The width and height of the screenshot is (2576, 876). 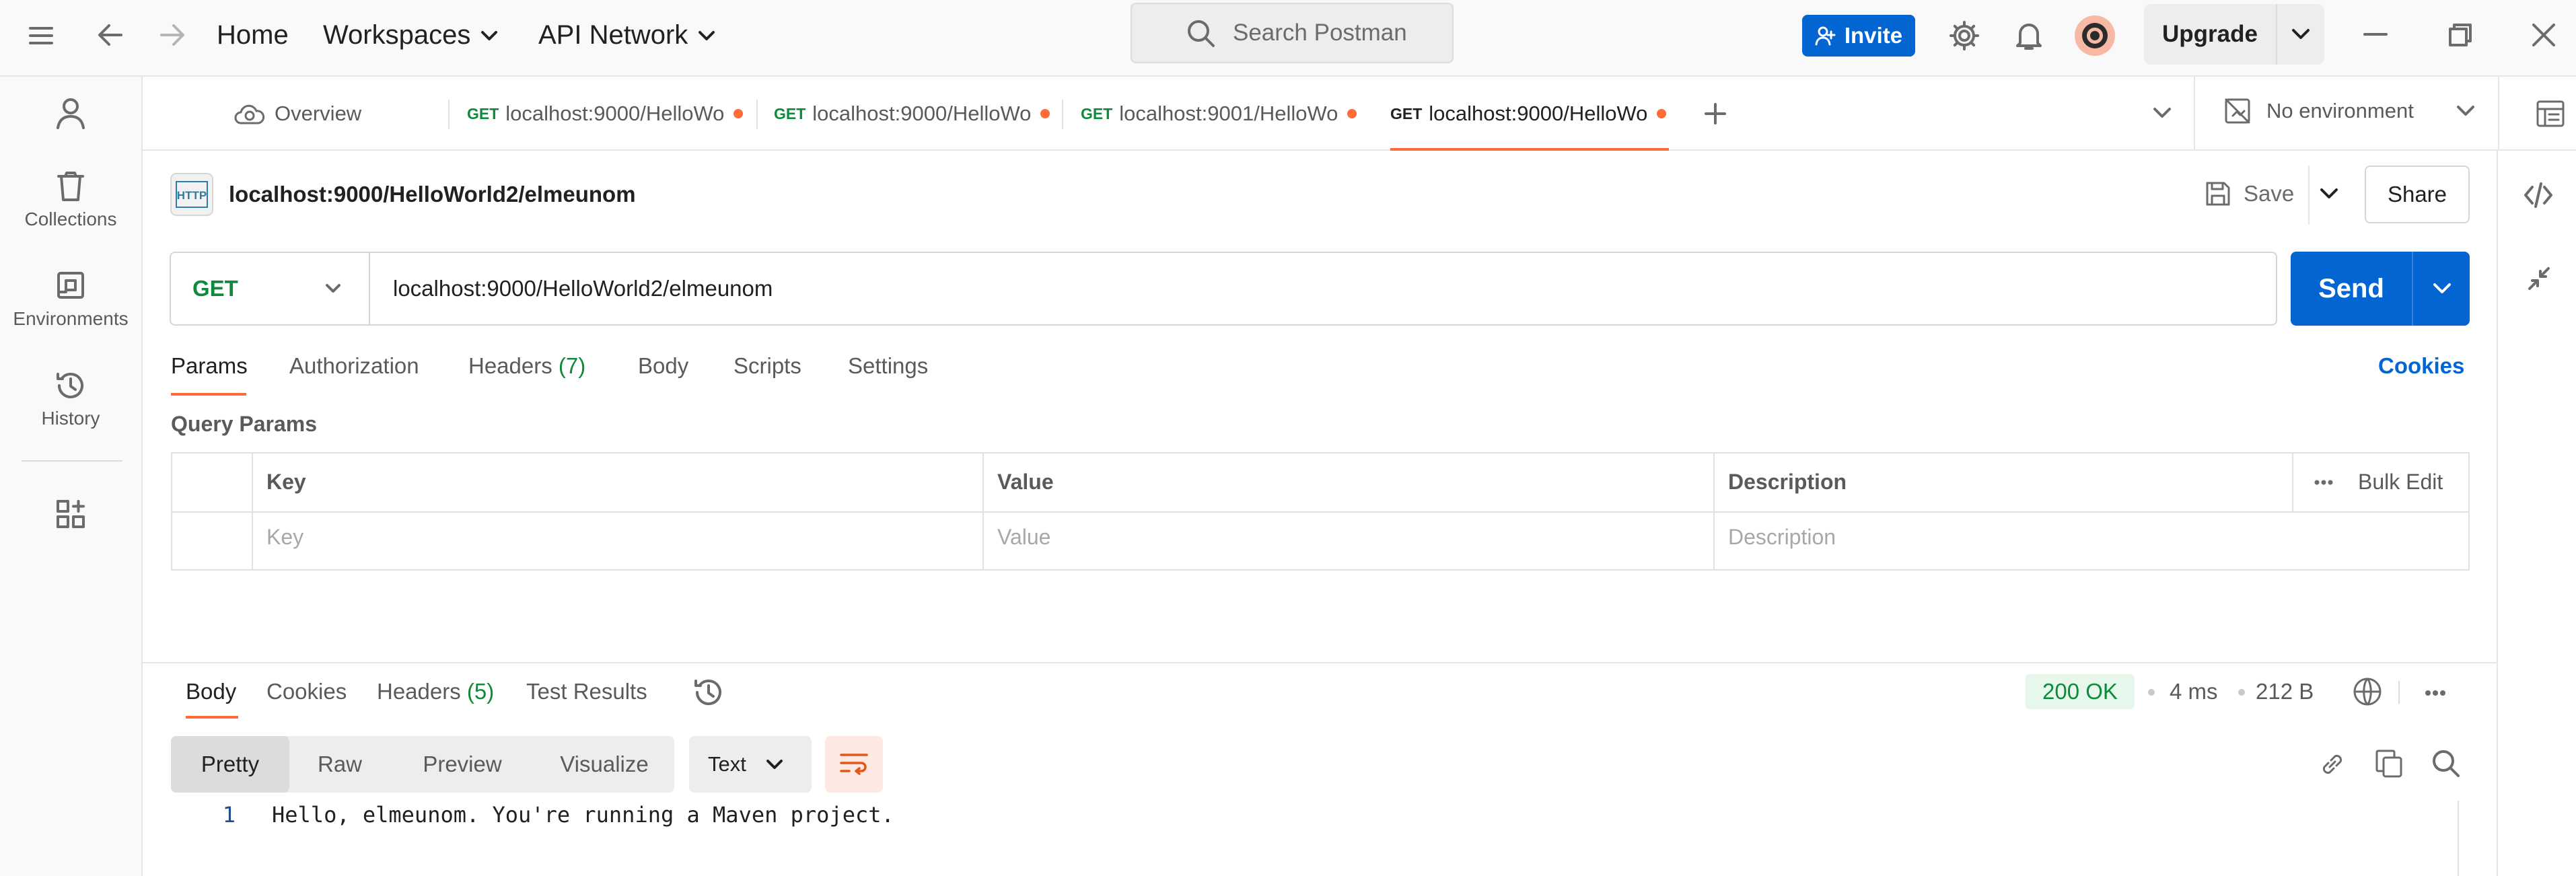 I want to click on method-selector: GET, so click(x=270, y=288).